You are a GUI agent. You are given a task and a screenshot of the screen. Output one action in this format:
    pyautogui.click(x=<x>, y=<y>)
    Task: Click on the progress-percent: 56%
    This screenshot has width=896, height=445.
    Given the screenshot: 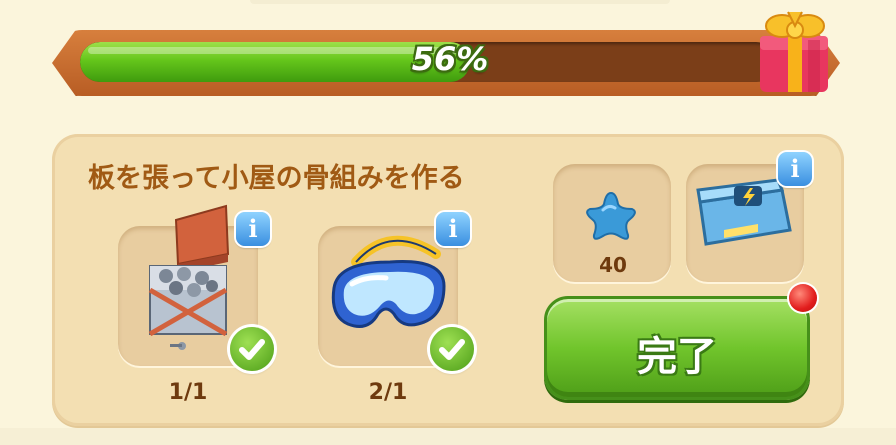 What is the action you would take?
    pyautogui.click(x=450, y=59)
    